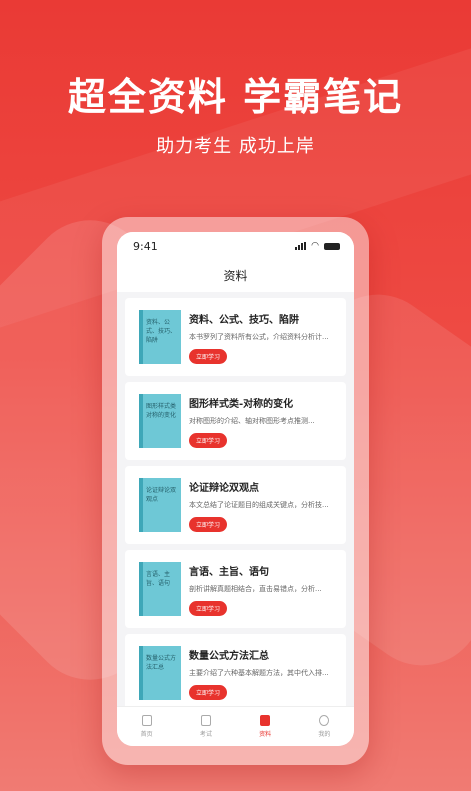 The image size is (471, 791). What do you see at coordinates (160, 421) in the screenshot?
I see `book-cover: 图形样式类对称的变化` at bounding box center [160, 421].